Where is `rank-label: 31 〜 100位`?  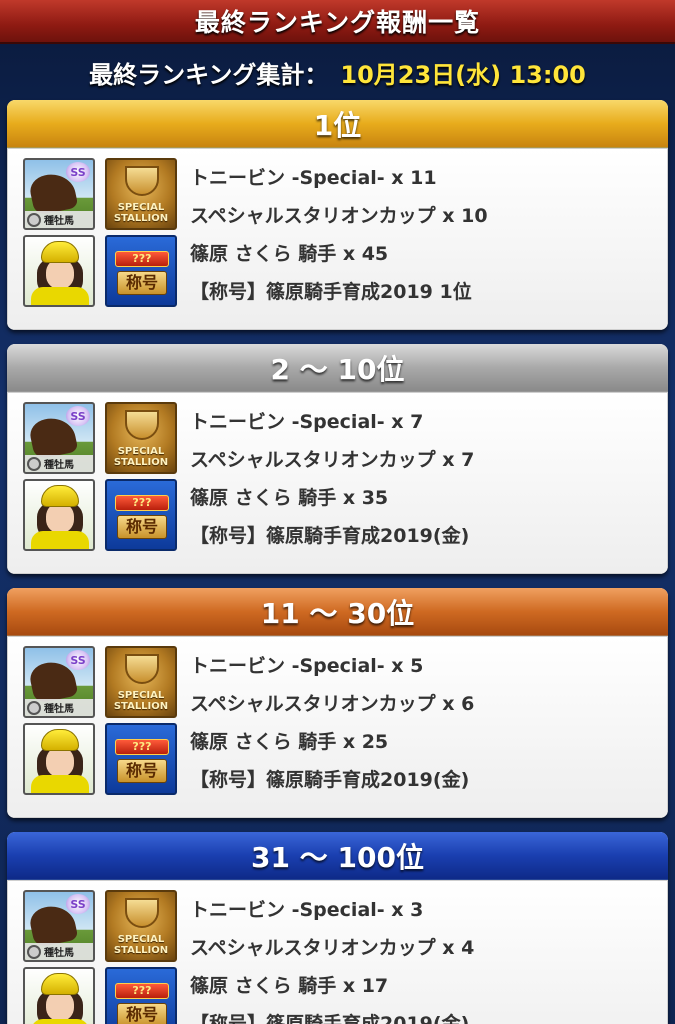 rank-label: 31 〜 100位 is located at coordinates (337, 857).